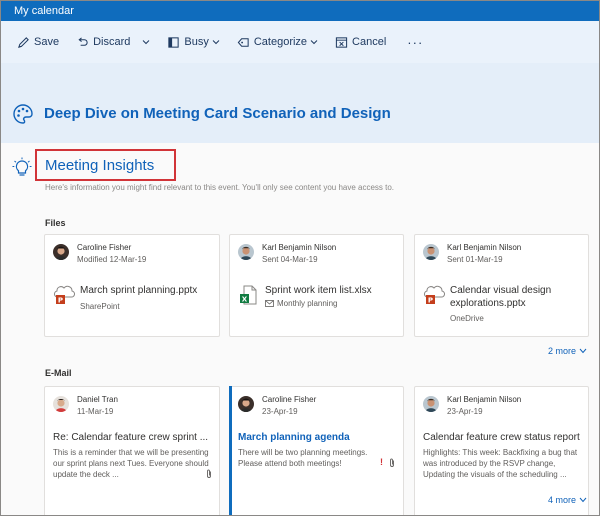 This screenshot has width=600, height=516. I want to click on cancel-button: Cancel, so click(360, 42).